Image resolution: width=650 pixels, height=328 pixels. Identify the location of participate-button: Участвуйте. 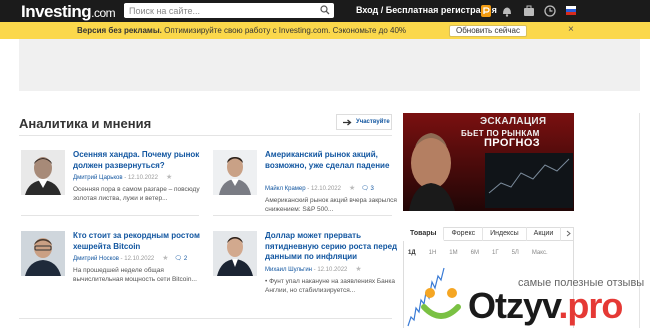
(364, 122).